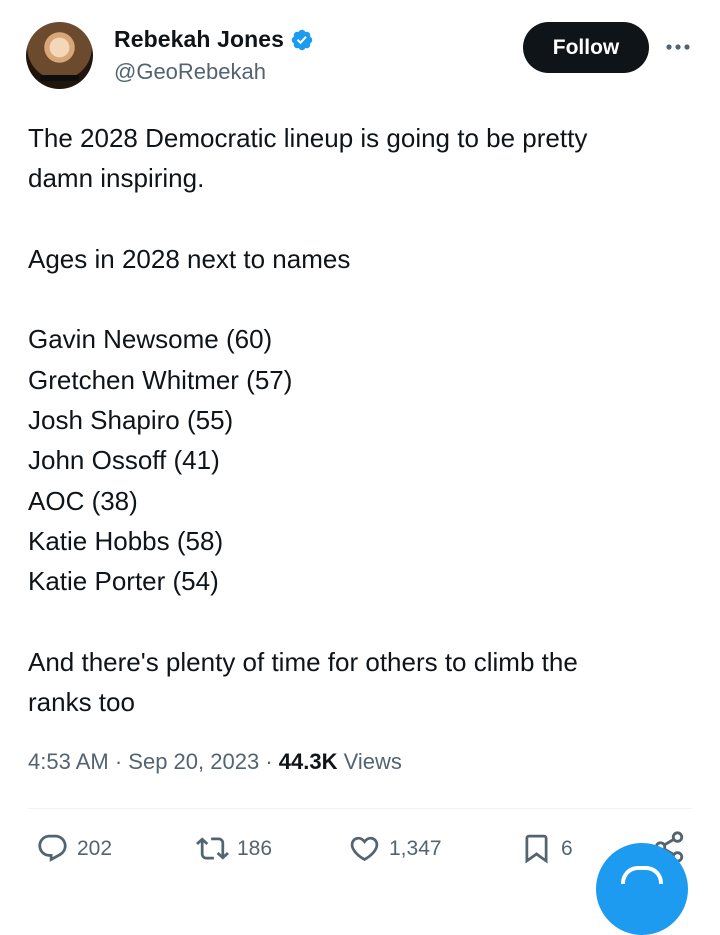  I want to click on repost-icon, so click(212, 848).